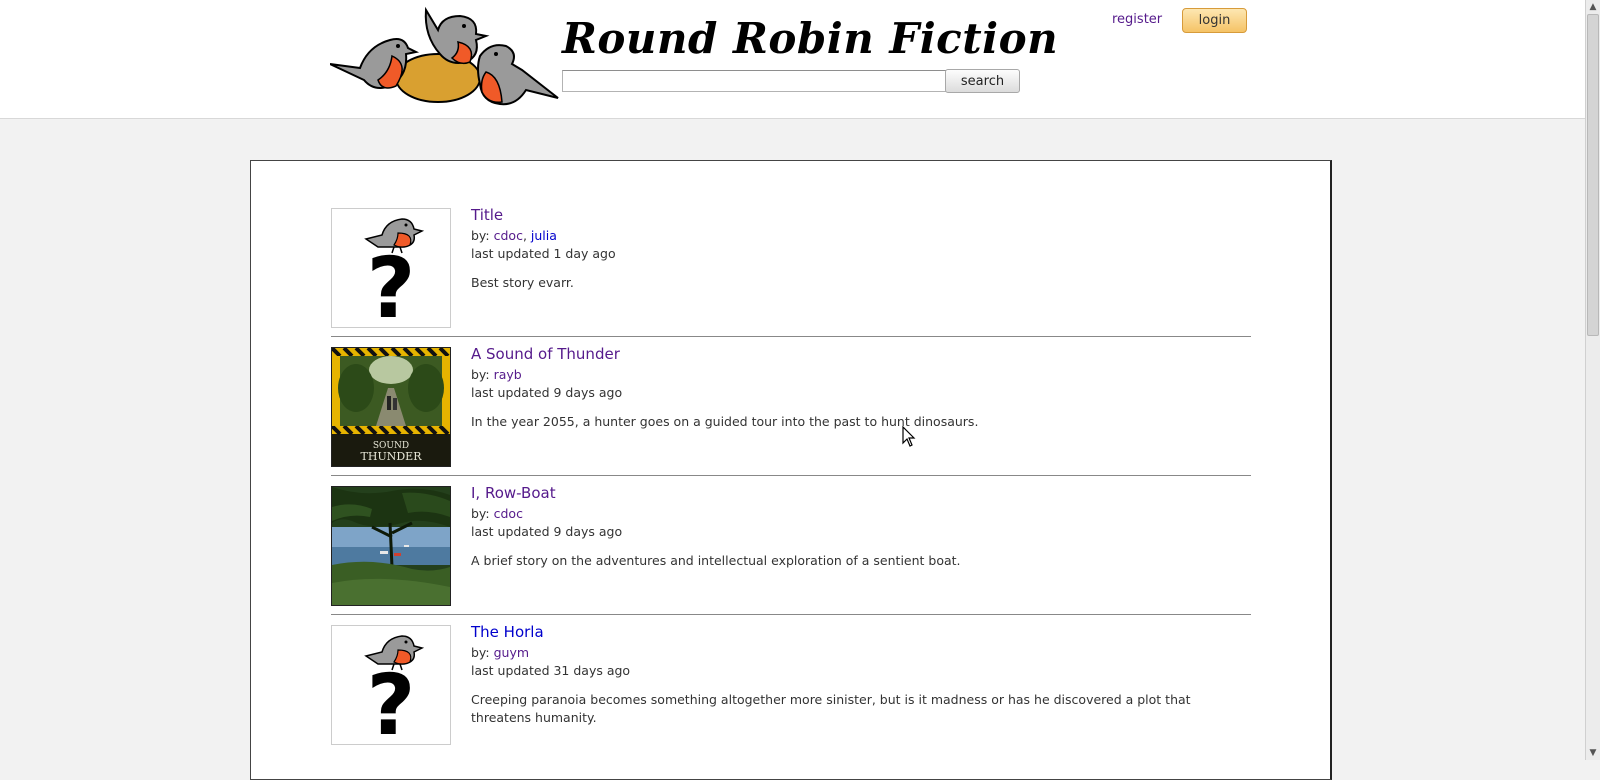  What do you see at coordinates (522, 282) in the screenshot?
I see `story-description: Best story evarr.` at bounding box center [522, 282].